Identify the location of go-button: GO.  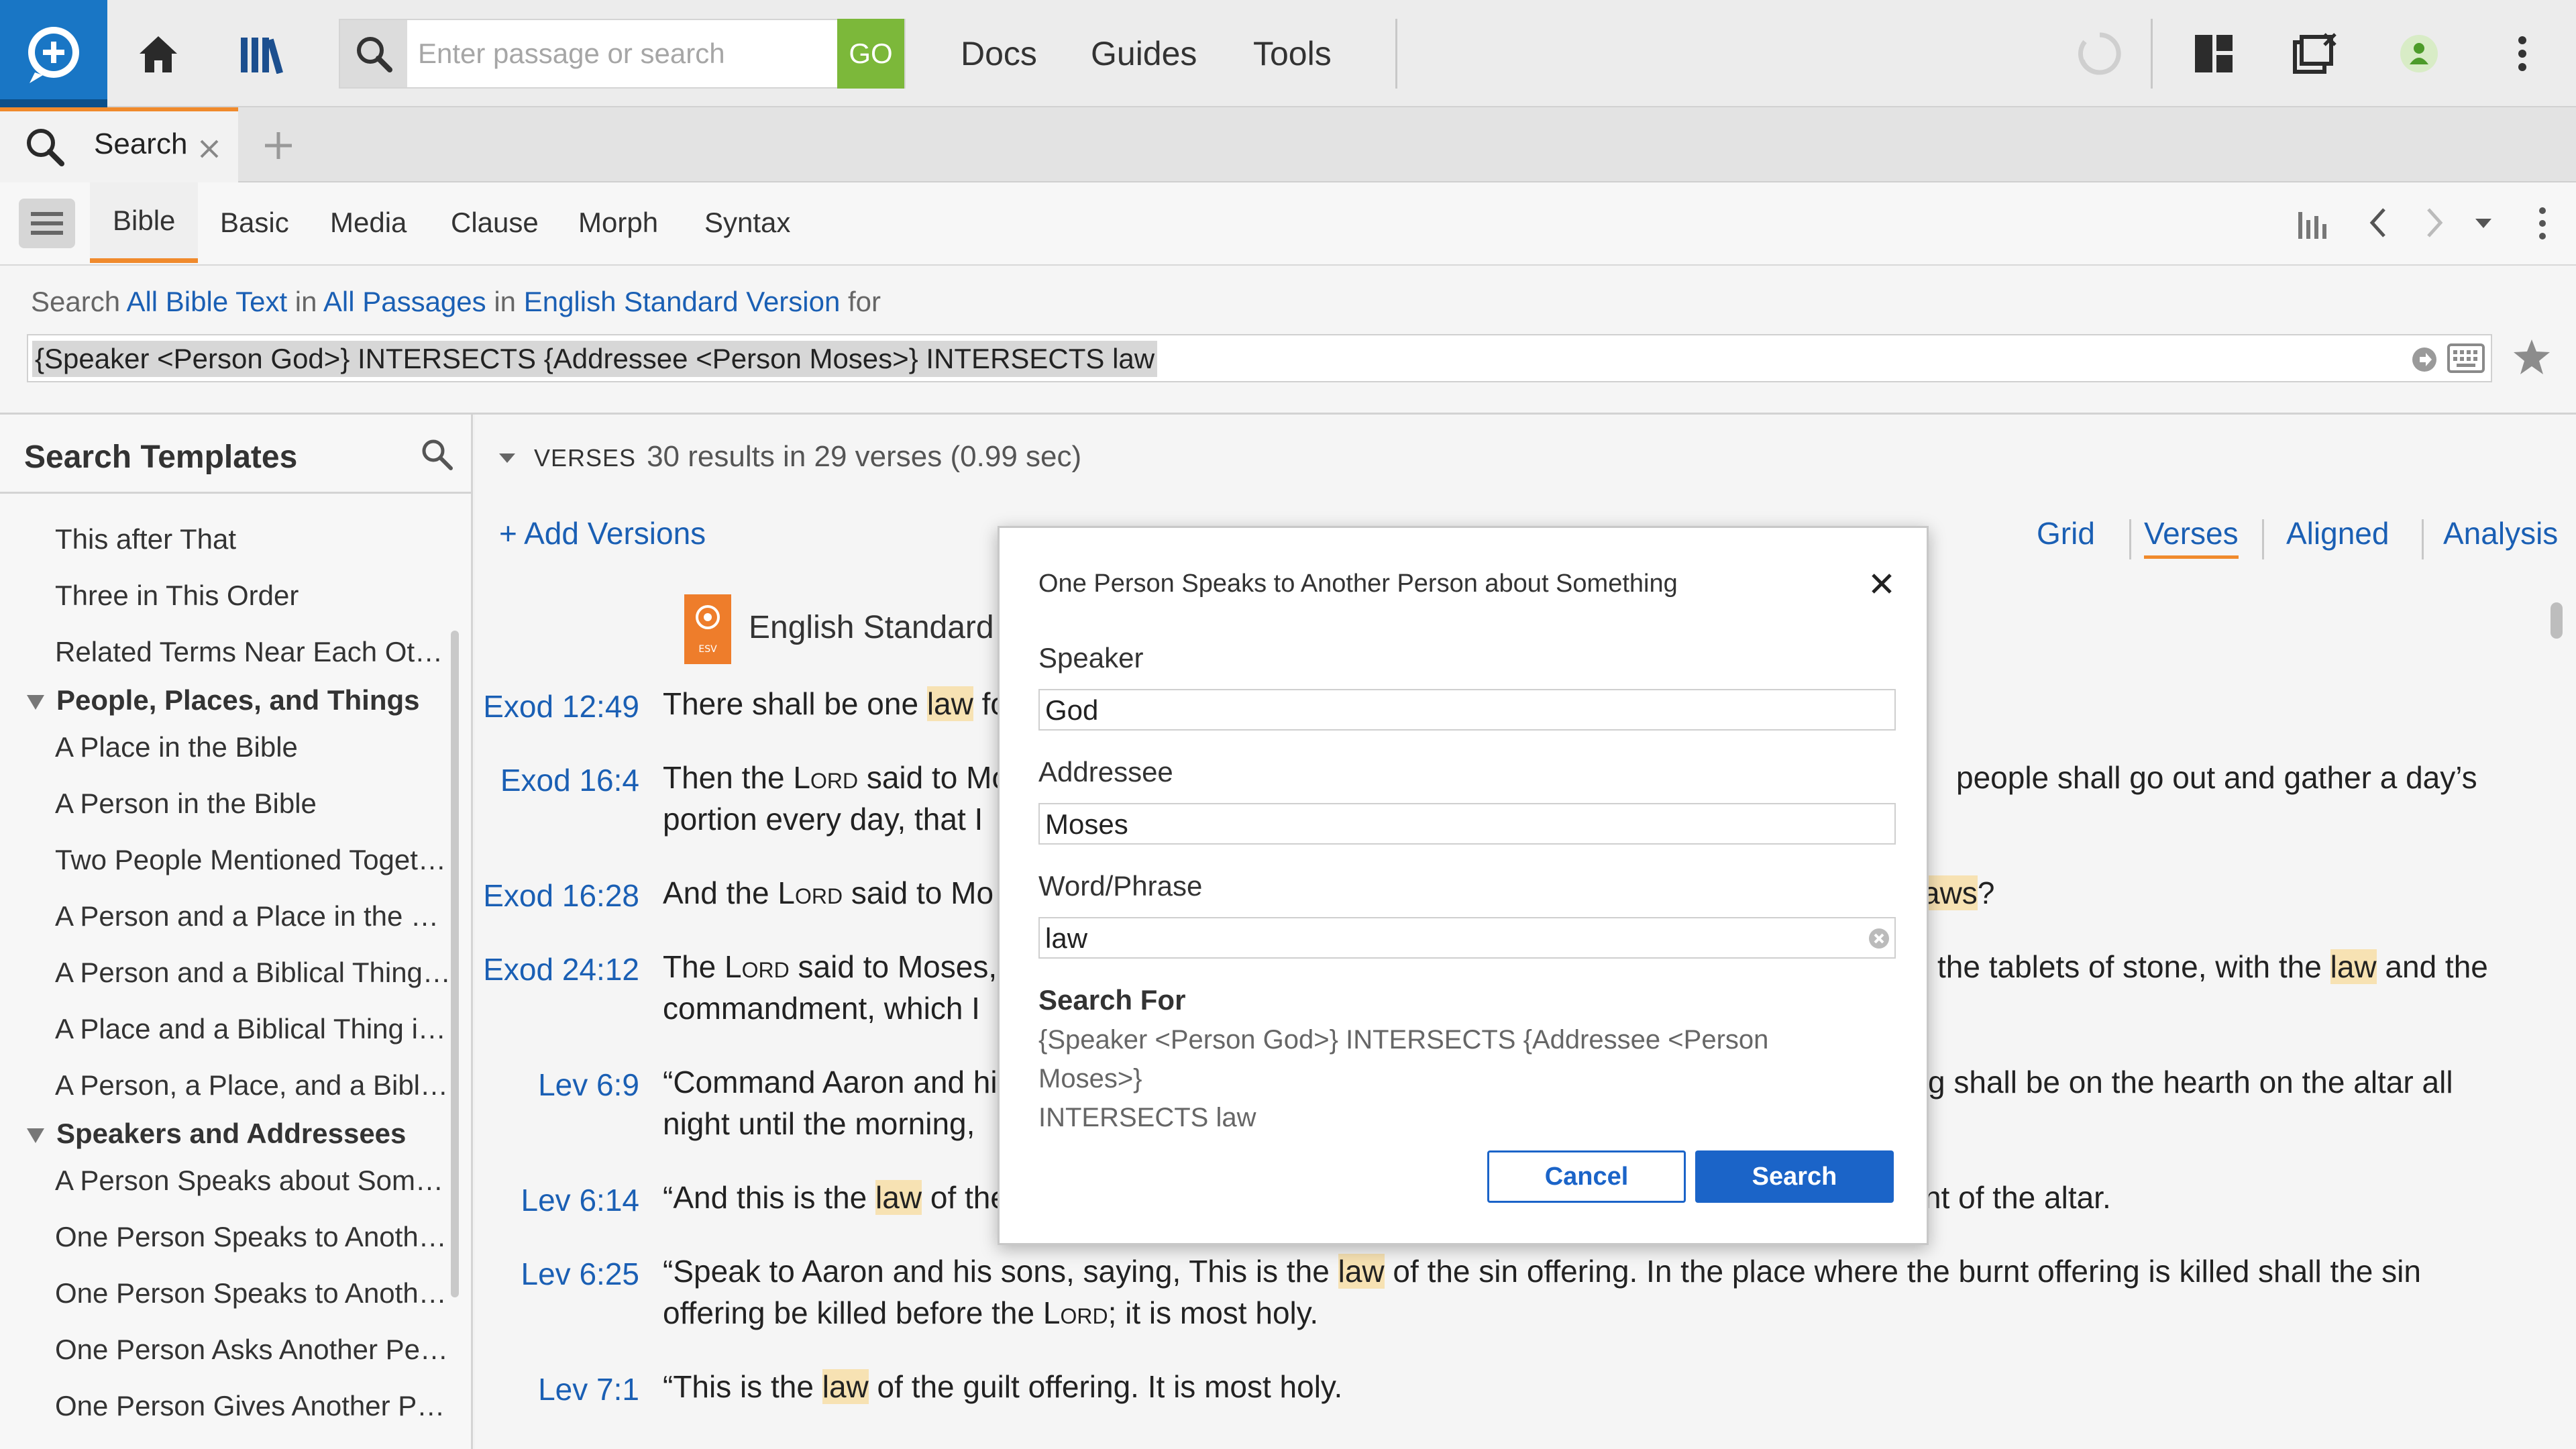
(870, 54).